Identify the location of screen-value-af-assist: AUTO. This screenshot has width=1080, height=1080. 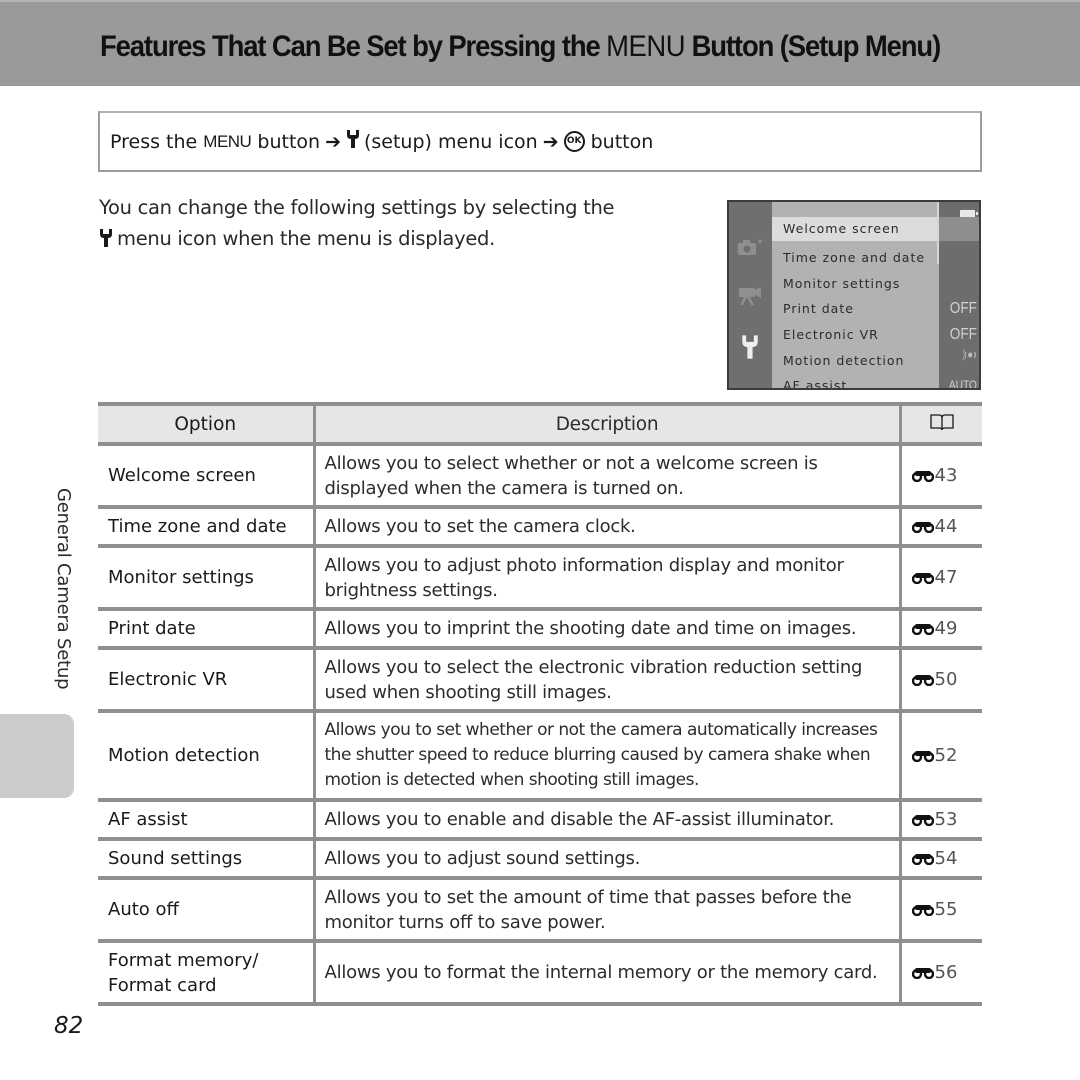
(962, 384).